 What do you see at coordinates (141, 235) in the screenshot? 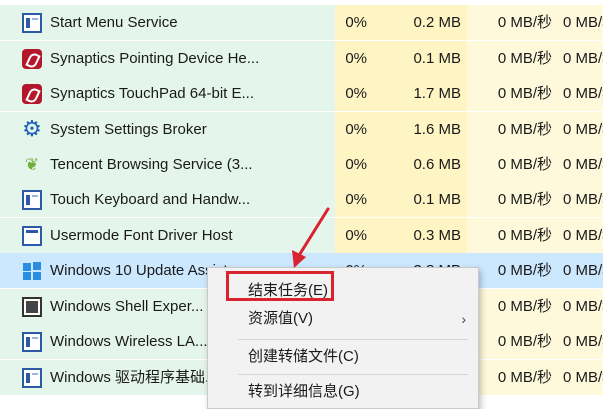
I see `process-name: Usermode Font Driver Host` at bounding box center [141, 235].